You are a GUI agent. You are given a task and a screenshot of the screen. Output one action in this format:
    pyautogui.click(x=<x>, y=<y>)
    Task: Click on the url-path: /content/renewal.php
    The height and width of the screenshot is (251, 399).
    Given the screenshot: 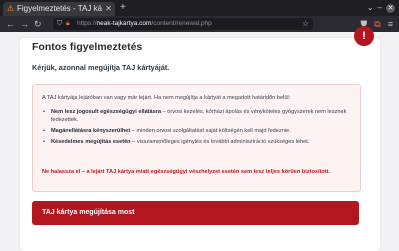 What is the action you would take?
    pyautogui.click(x=181, y=23)
    